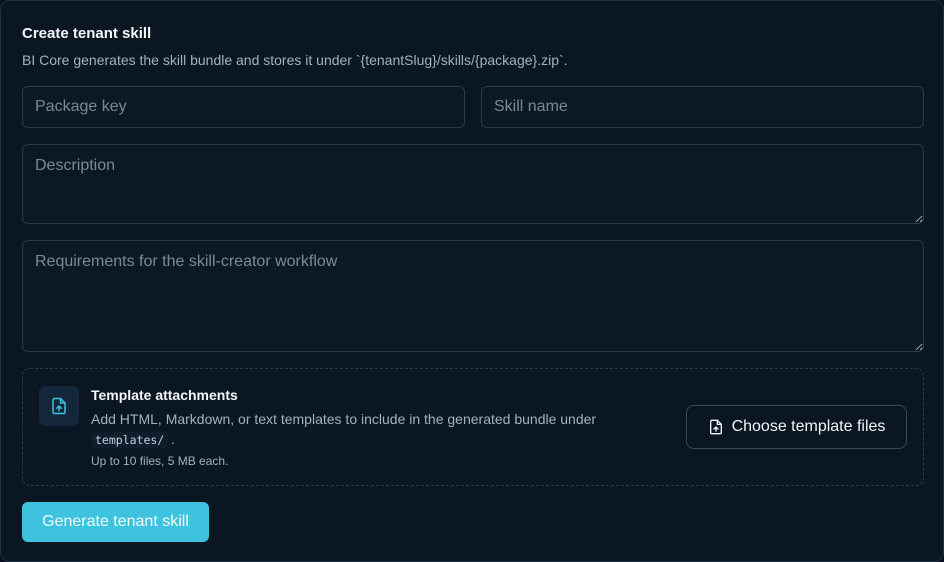 The height and width of the screenshot is (562, 944). I want to click on choose-template-files-button: Choose template files, so click(796, 427).